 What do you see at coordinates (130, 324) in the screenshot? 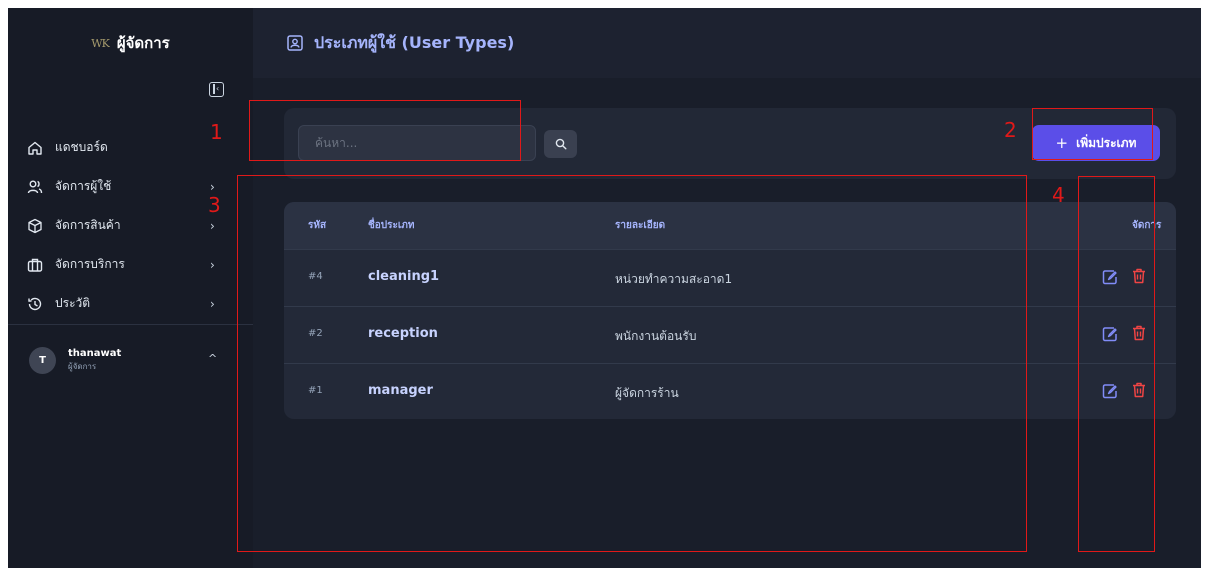
I see `sidebar-divider` at bounding box center [130, 324].